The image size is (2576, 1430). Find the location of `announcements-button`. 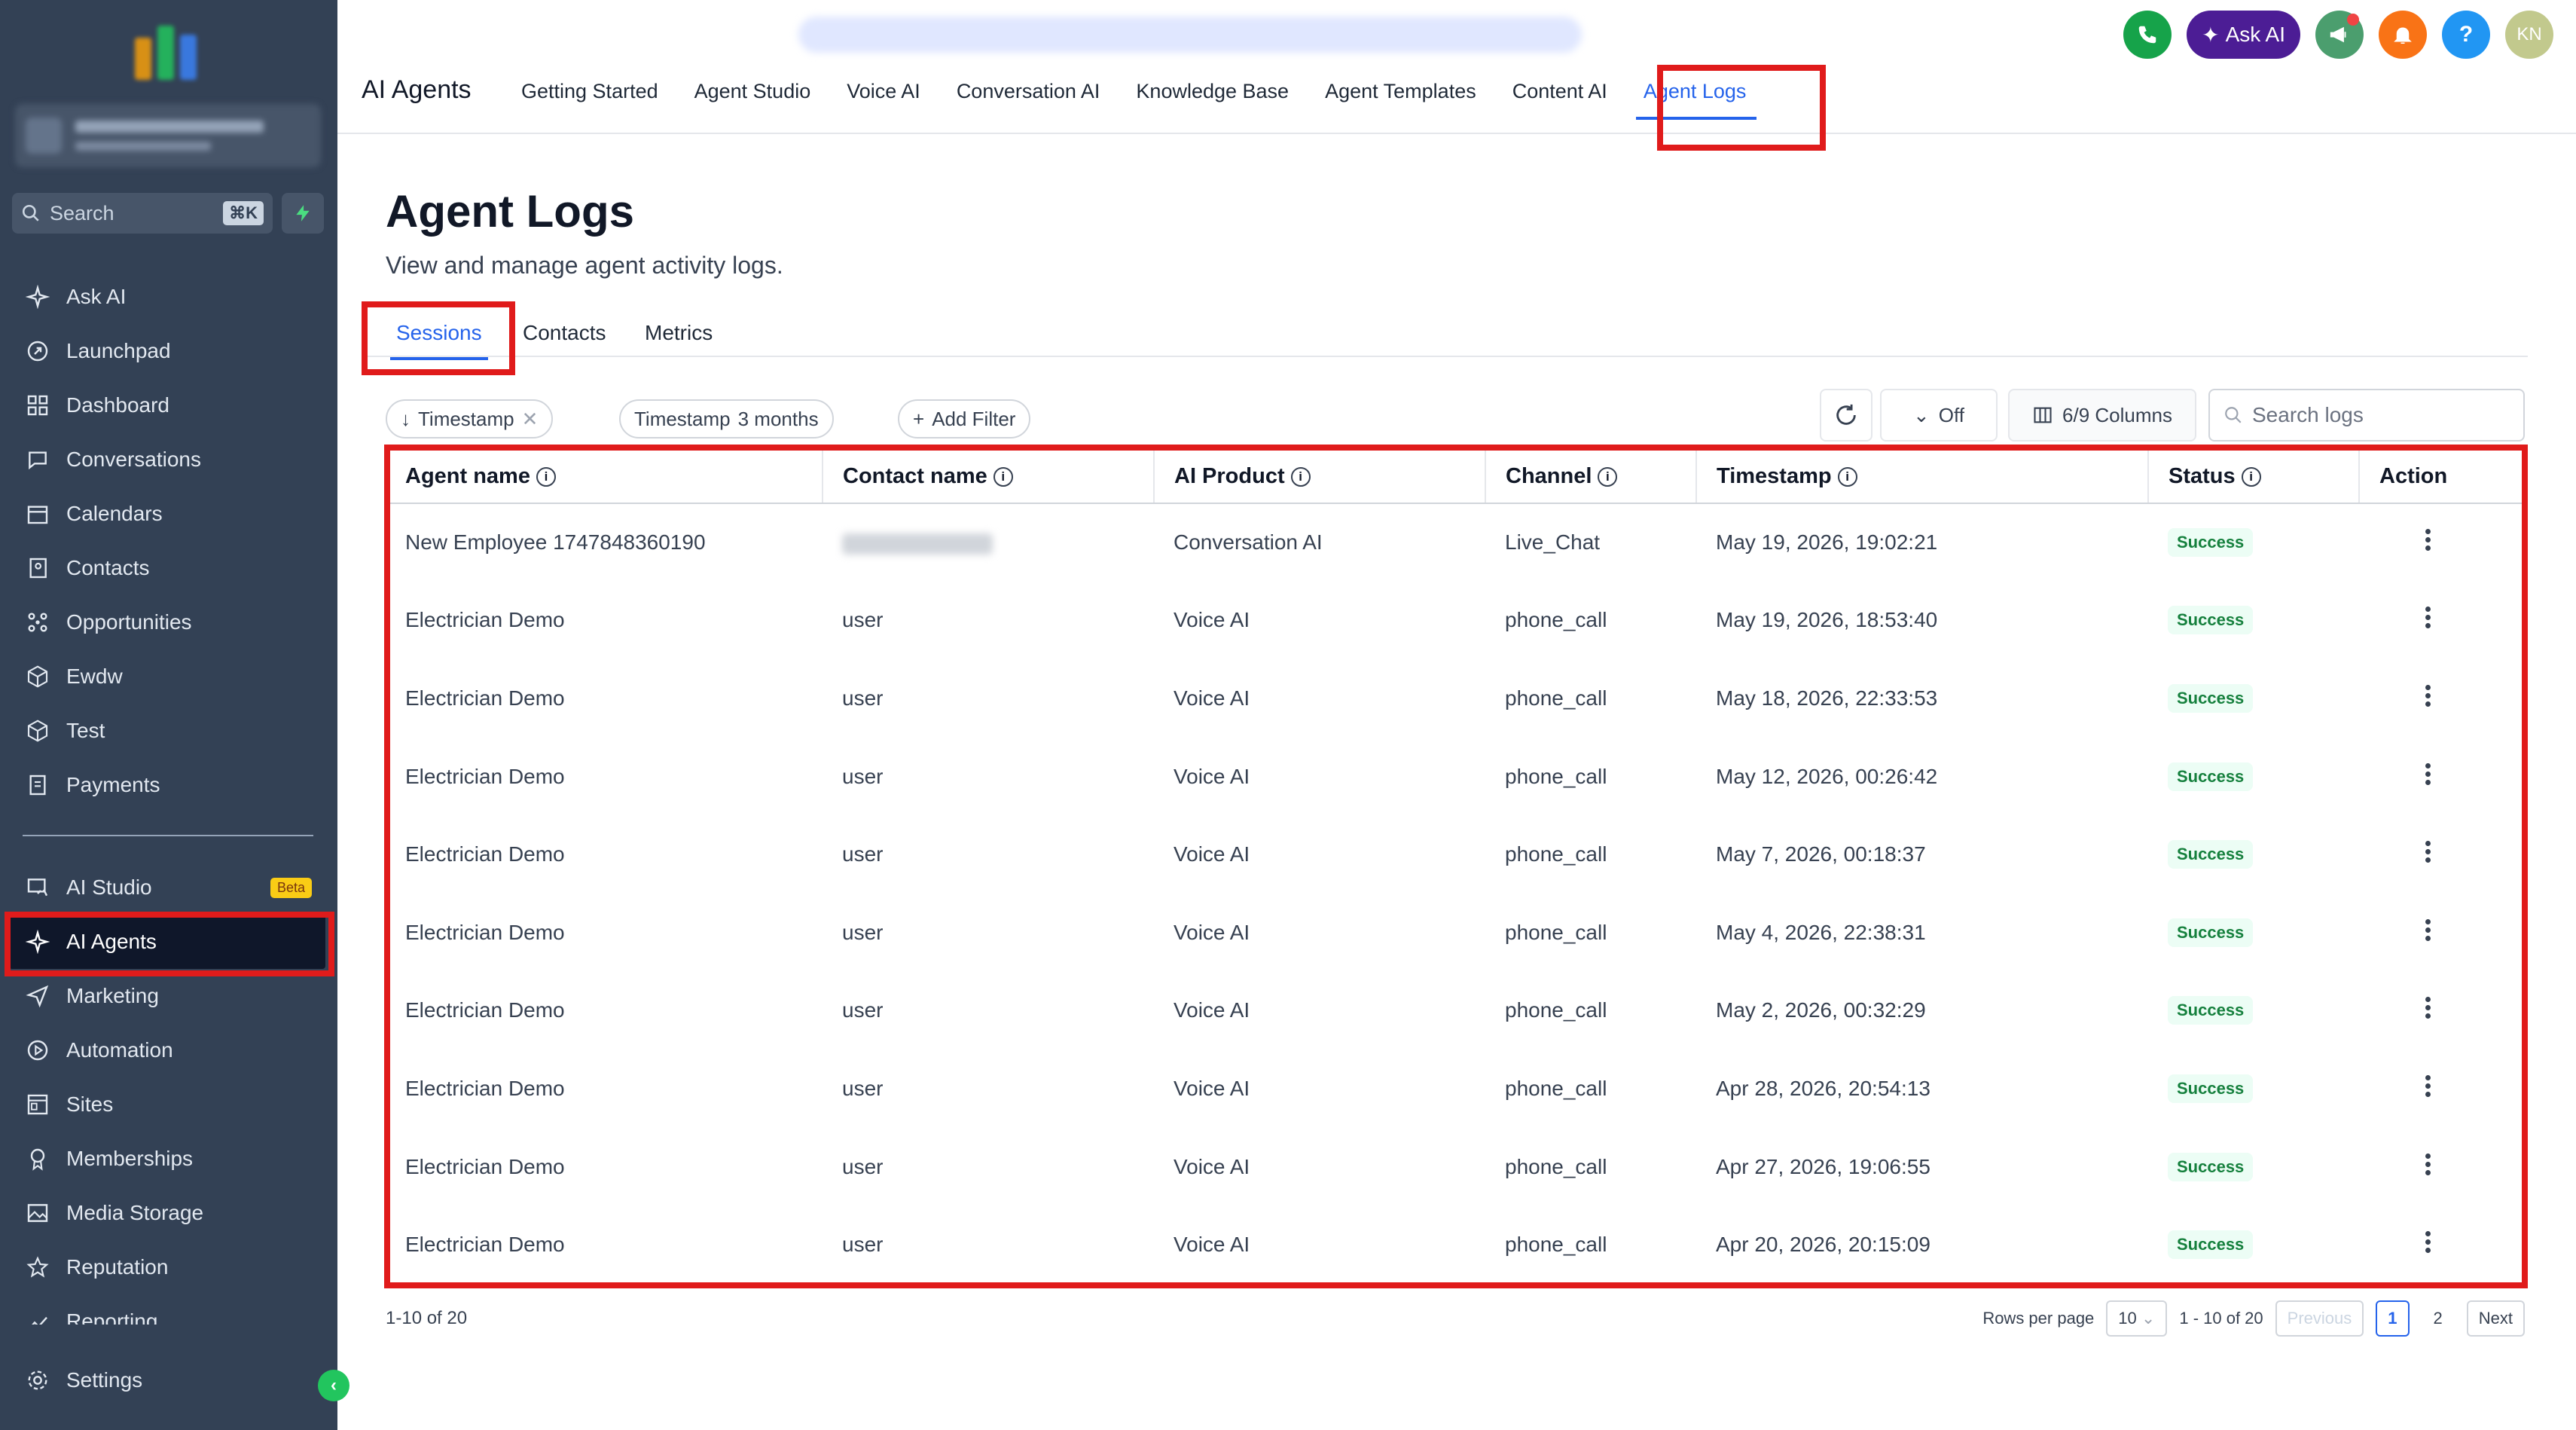

announcements-button is located at coordinates (2340, 35).